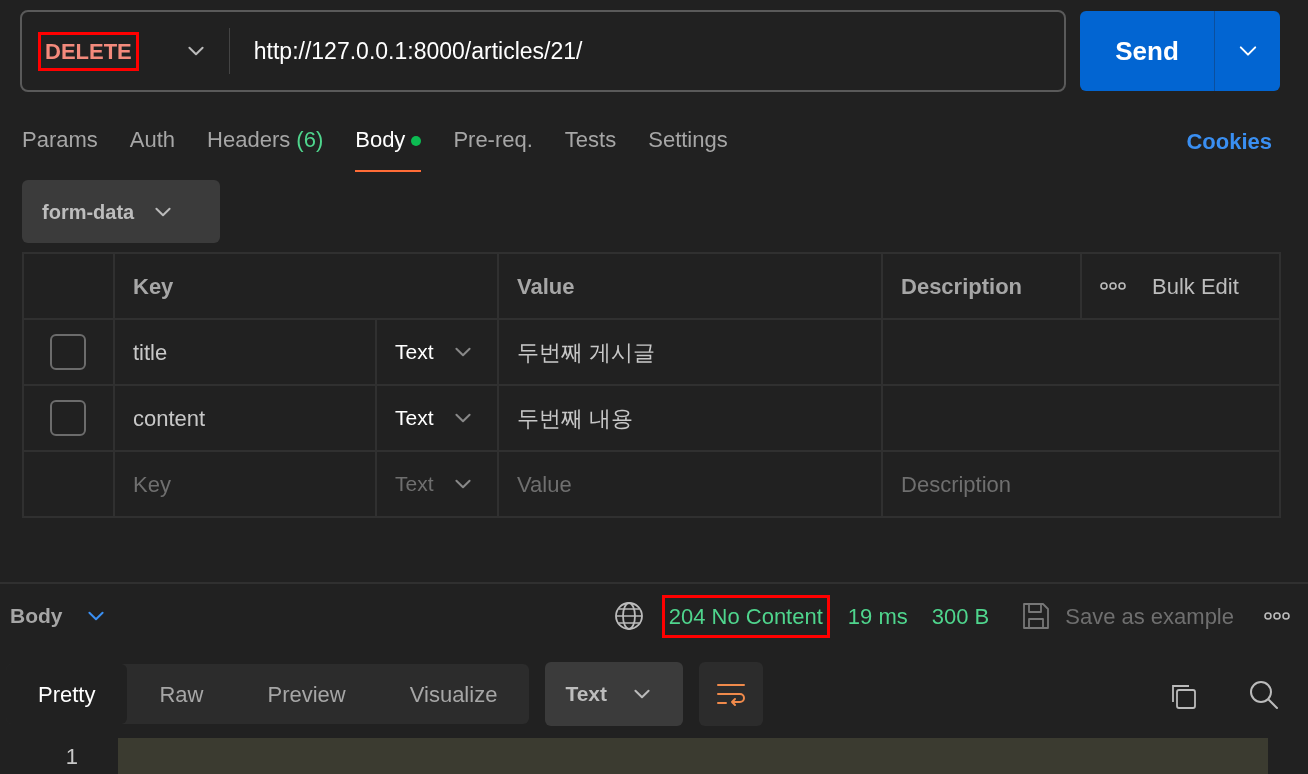  Describe the element at coordinates (181, 694) in the screenshot. I see `view-tab: Raw` at that location.